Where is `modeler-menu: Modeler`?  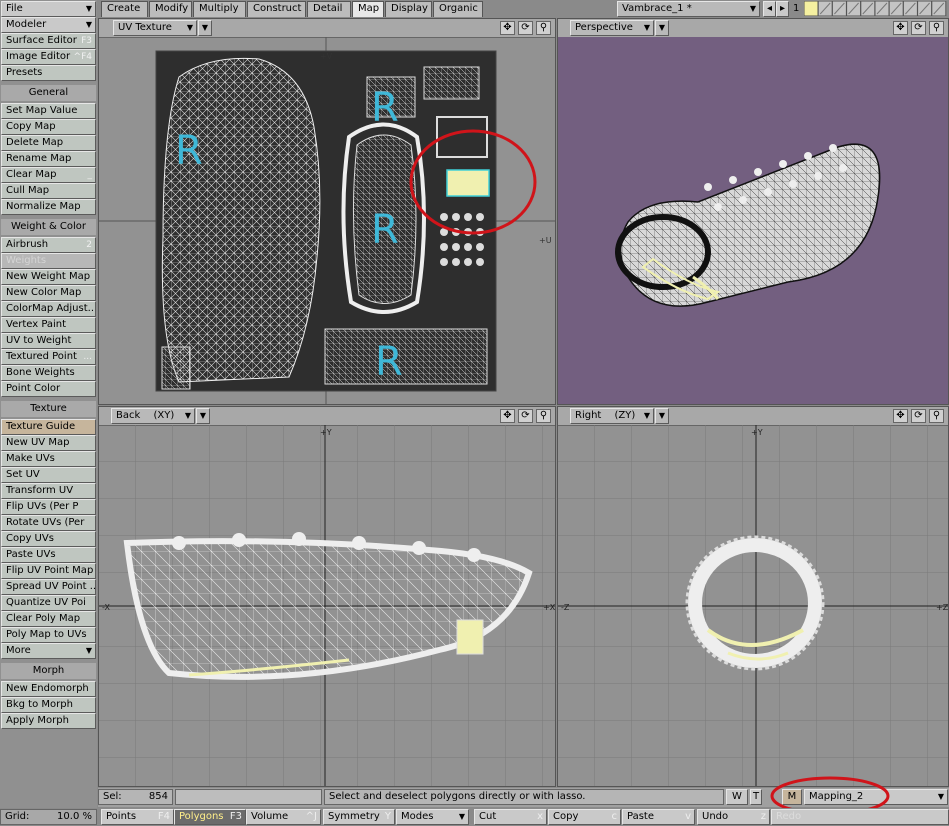
modeler-menu: Modeler is located at coordinates (48, 25).